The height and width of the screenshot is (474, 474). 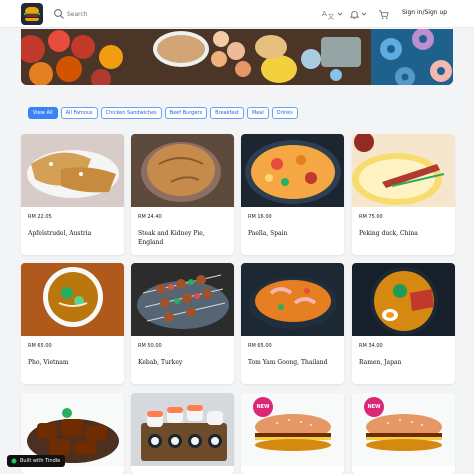 What do you see at coordinates (260, 217) in the screenshot?
I see `product-price: RM 16.00` at bounding box center [260, 217].